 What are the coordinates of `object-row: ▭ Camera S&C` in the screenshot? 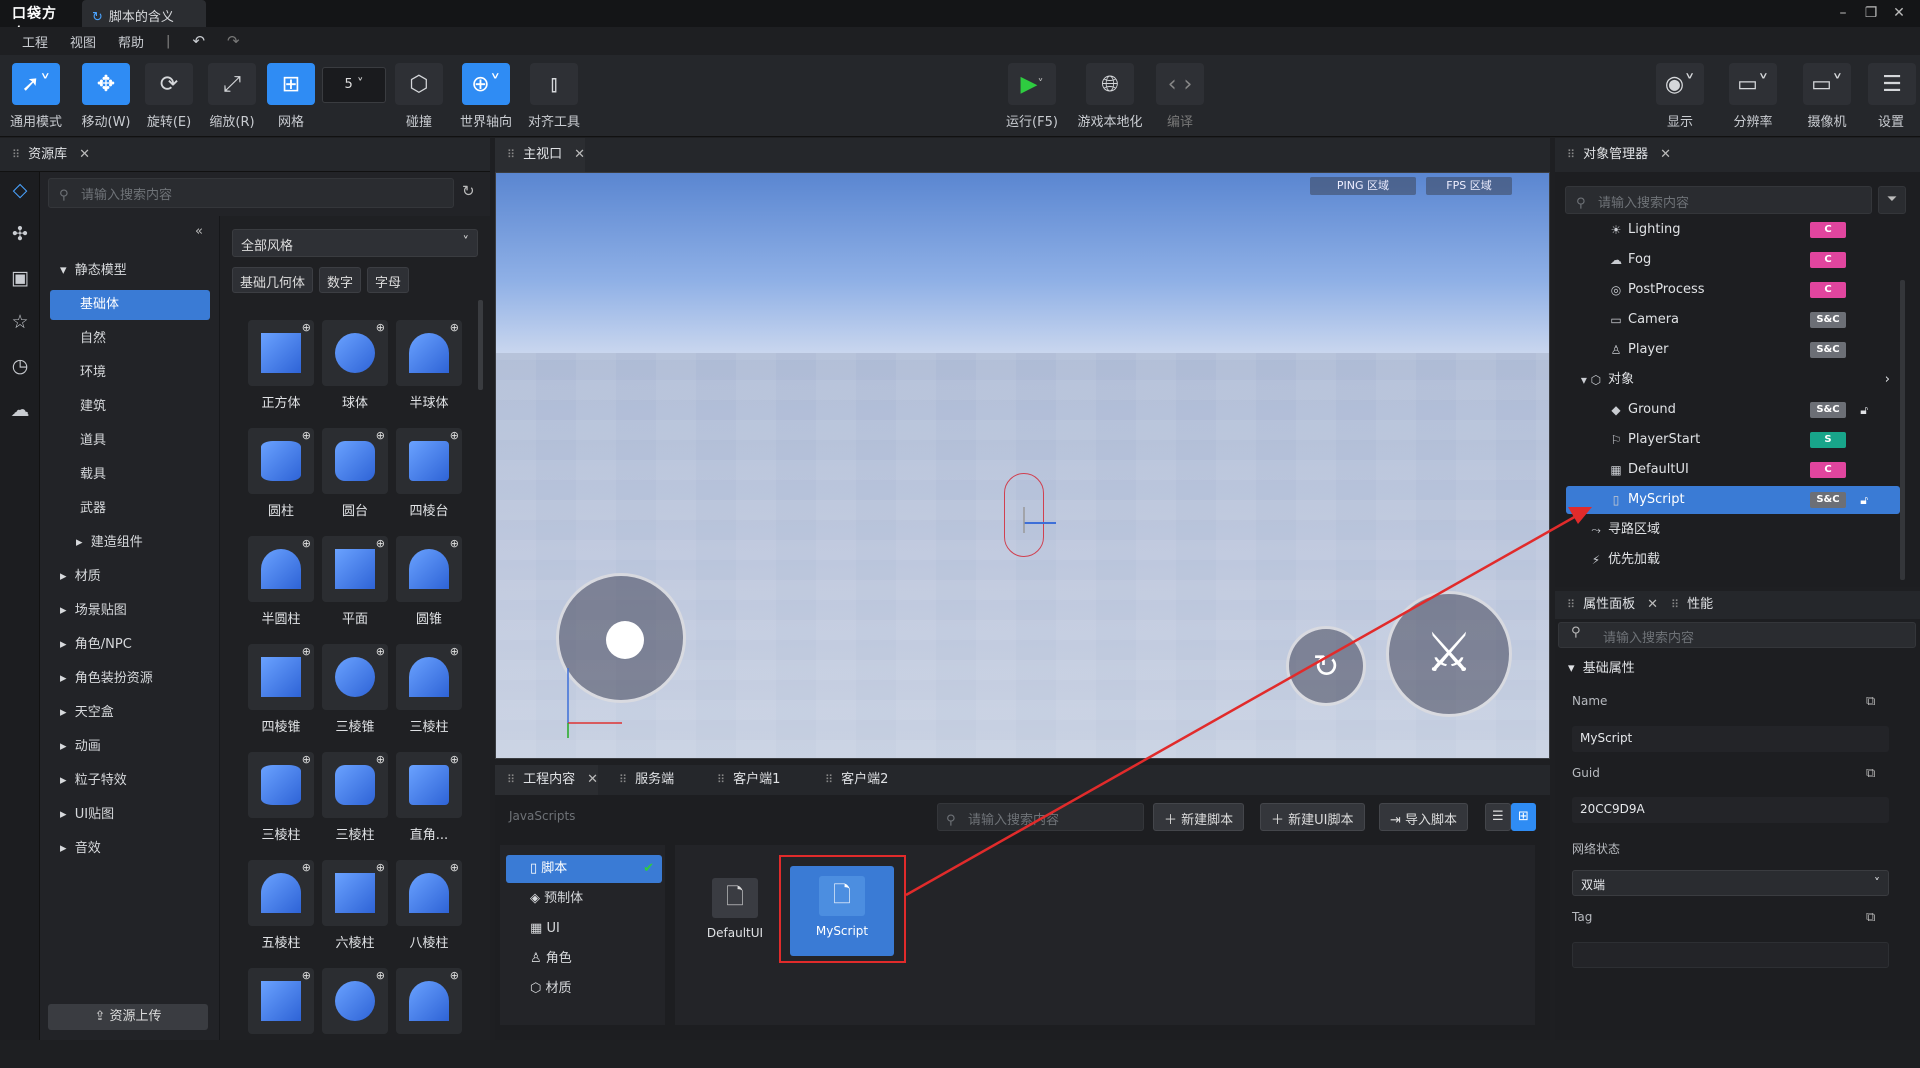 It's located at (1733, 320).